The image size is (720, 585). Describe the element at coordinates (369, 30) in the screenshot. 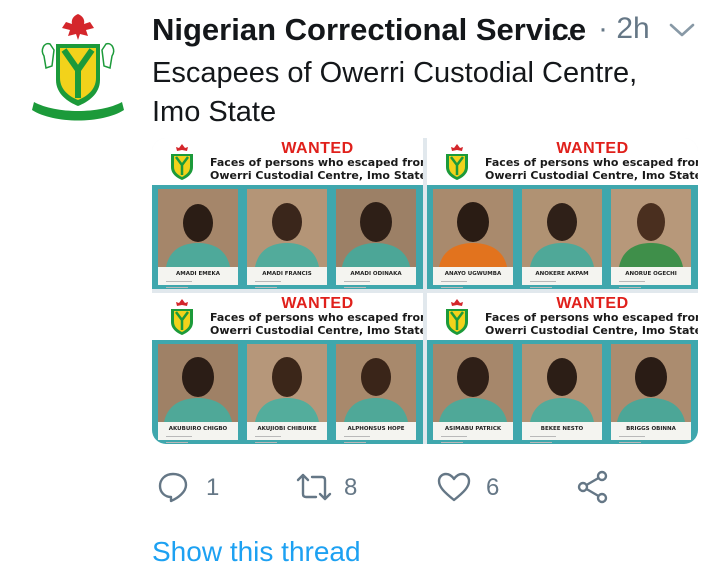

I see `author-name: Nigerian Correctional Service` at that location.